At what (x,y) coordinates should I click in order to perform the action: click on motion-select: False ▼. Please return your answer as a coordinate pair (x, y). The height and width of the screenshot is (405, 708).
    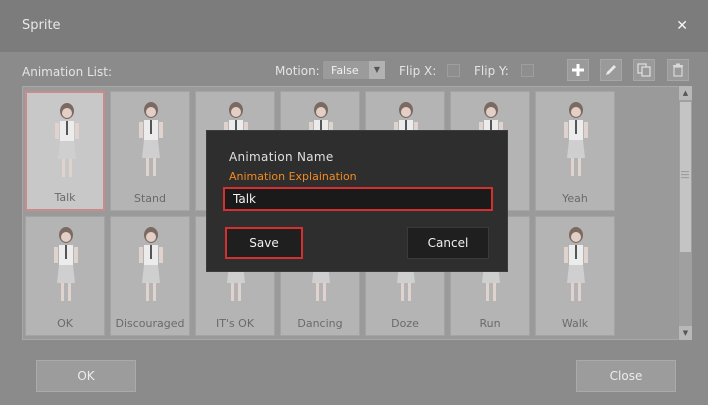
    Looking at the image, I should click on (354, 70).